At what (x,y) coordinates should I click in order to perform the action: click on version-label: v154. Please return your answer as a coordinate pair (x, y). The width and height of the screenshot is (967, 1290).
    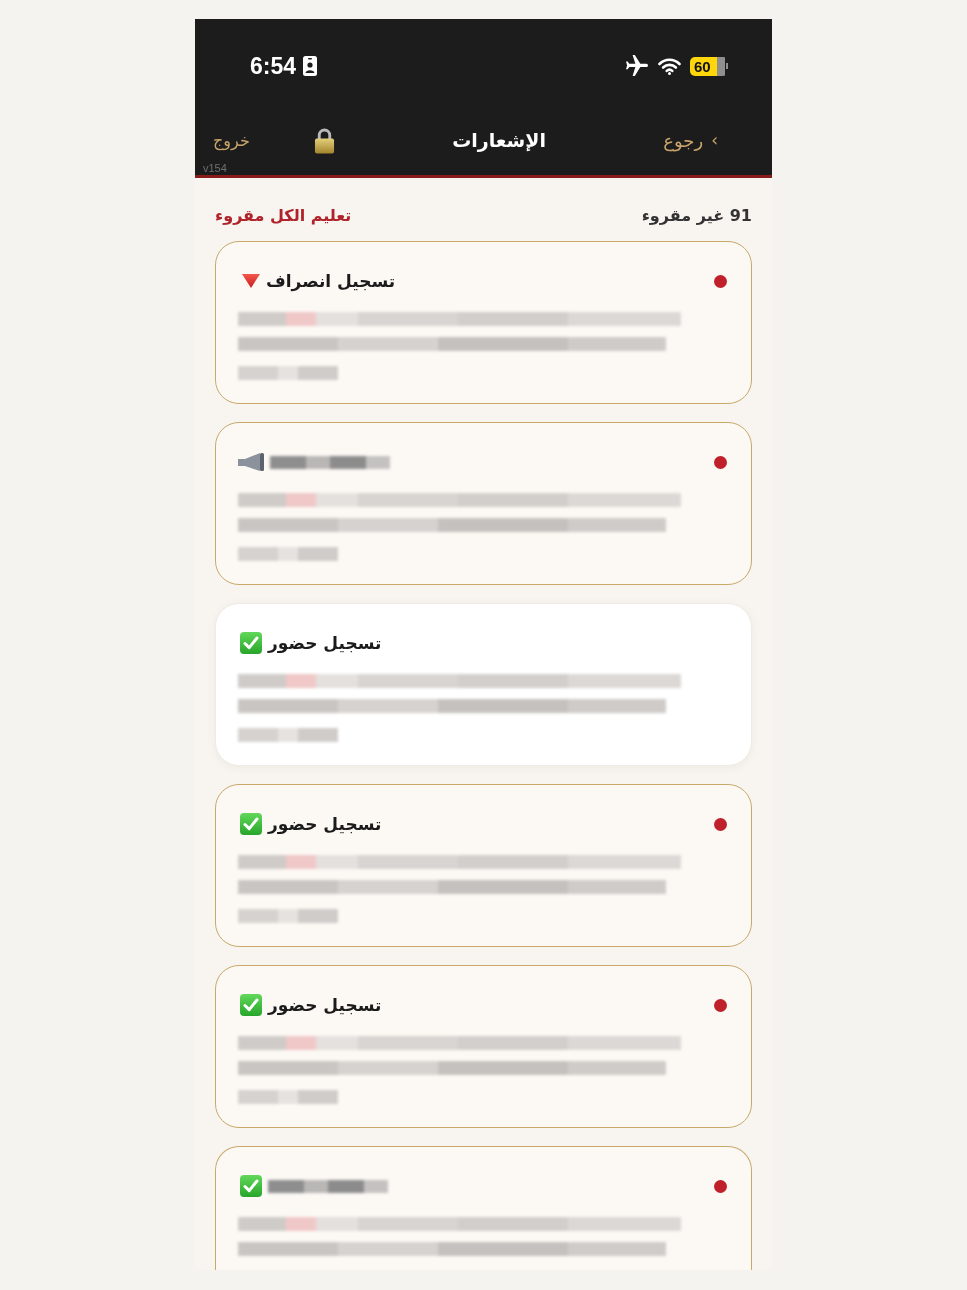
    Looking at the image, I should click on (215, 168).